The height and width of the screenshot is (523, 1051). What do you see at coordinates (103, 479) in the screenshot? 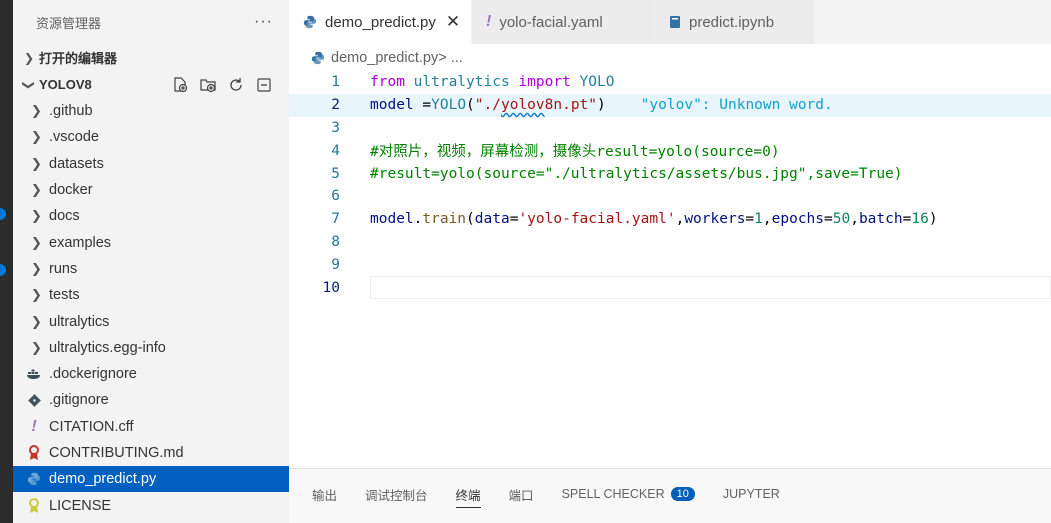
I see `tree-item-label: demo_predict.py` at bounding box center [103, 479].